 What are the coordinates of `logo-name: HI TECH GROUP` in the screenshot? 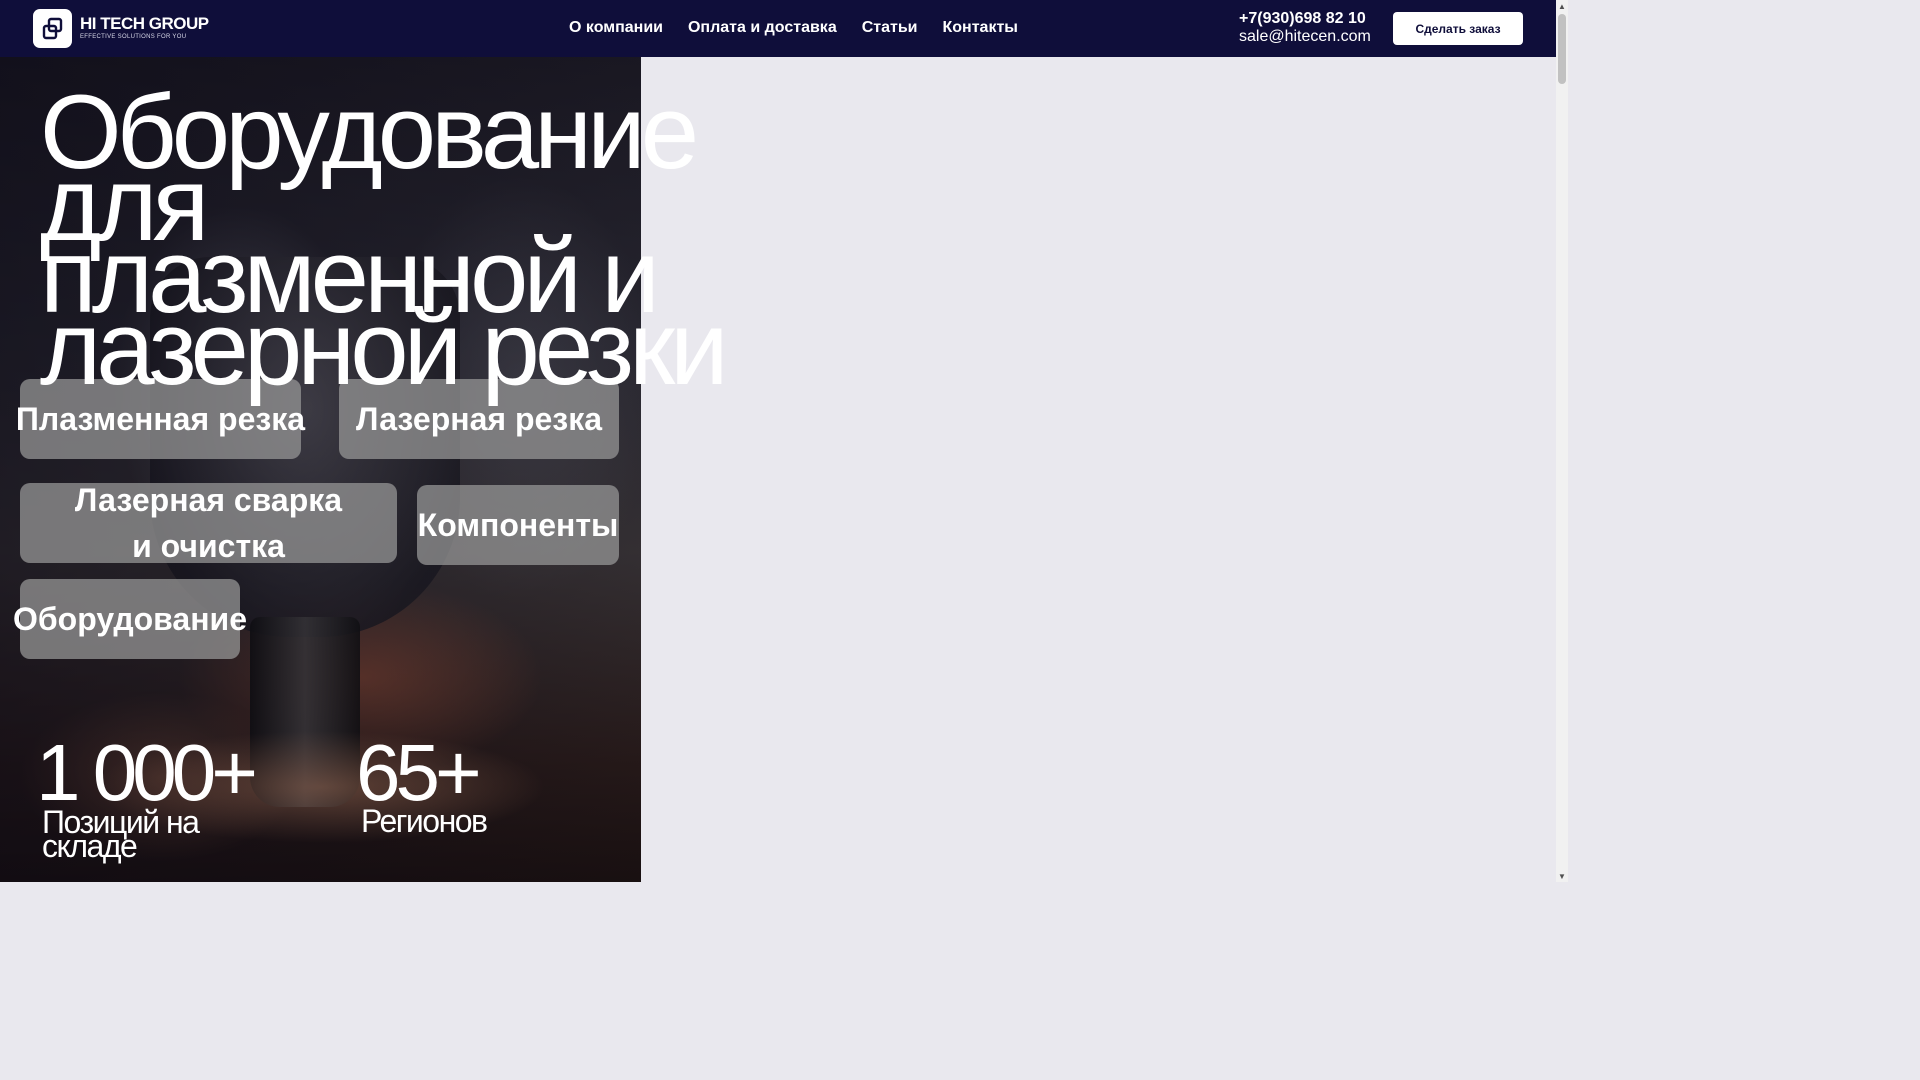 It's located at (144, 23).